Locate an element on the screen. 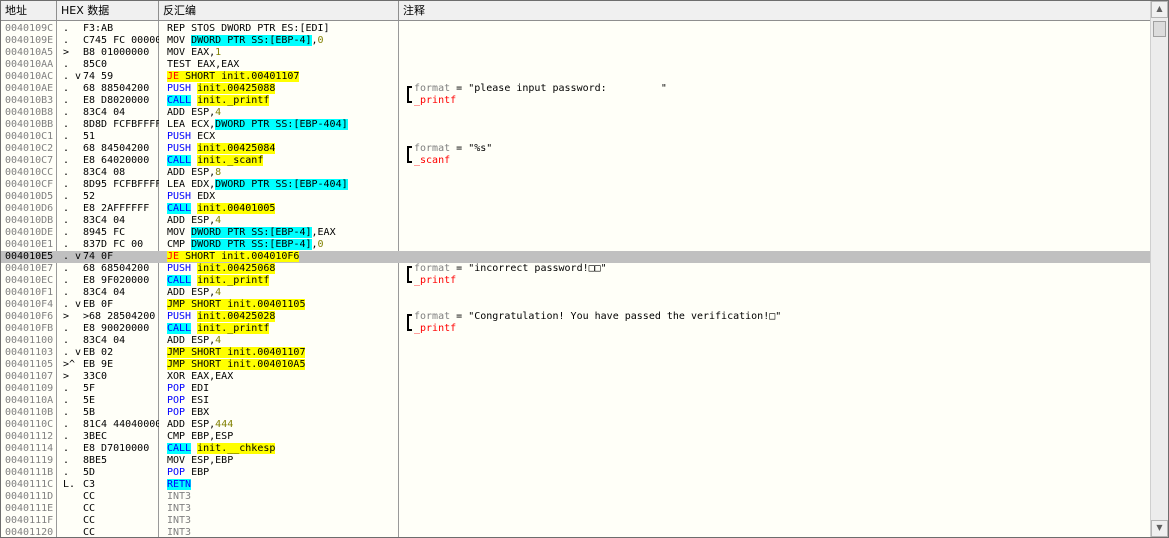  arg-label: format is located at coordinates (432, 268).